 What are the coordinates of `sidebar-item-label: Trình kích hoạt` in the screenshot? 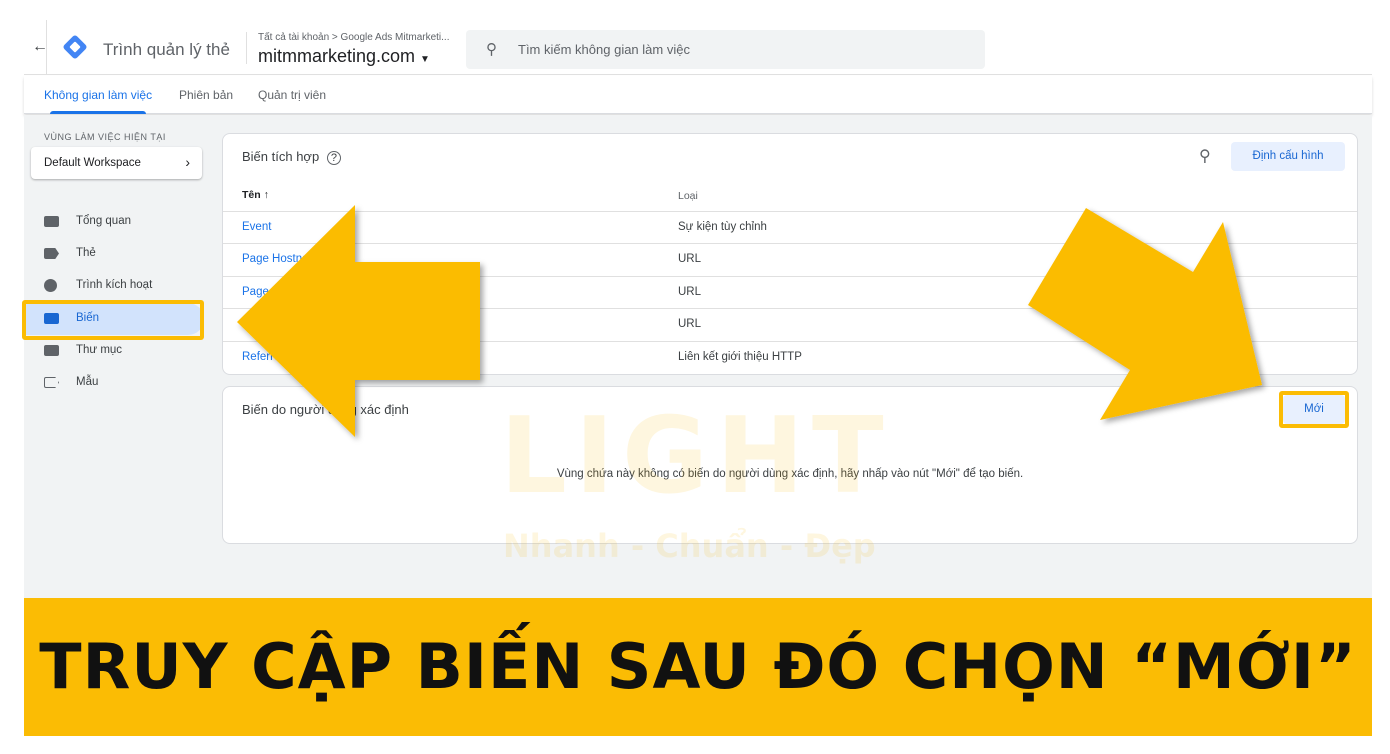 It's located at (114, 285).